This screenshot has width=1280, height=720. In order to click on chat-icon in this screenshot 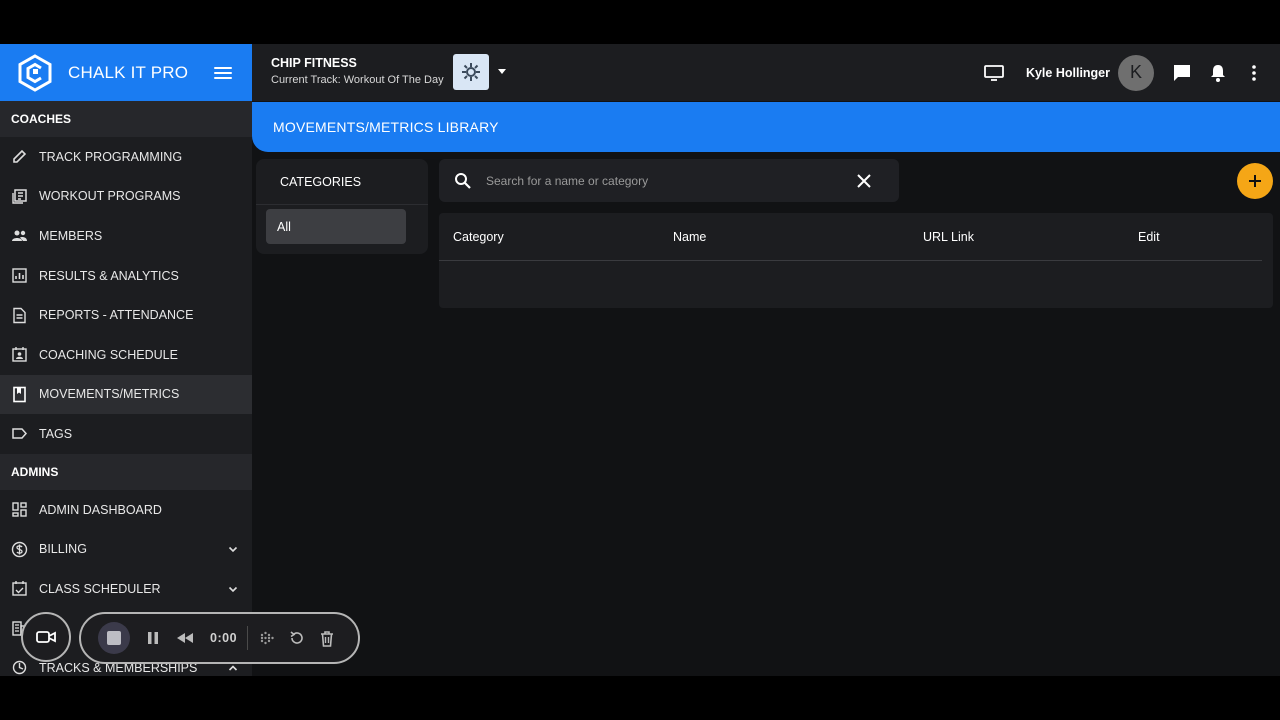, I will do `click(1182, 73)`.